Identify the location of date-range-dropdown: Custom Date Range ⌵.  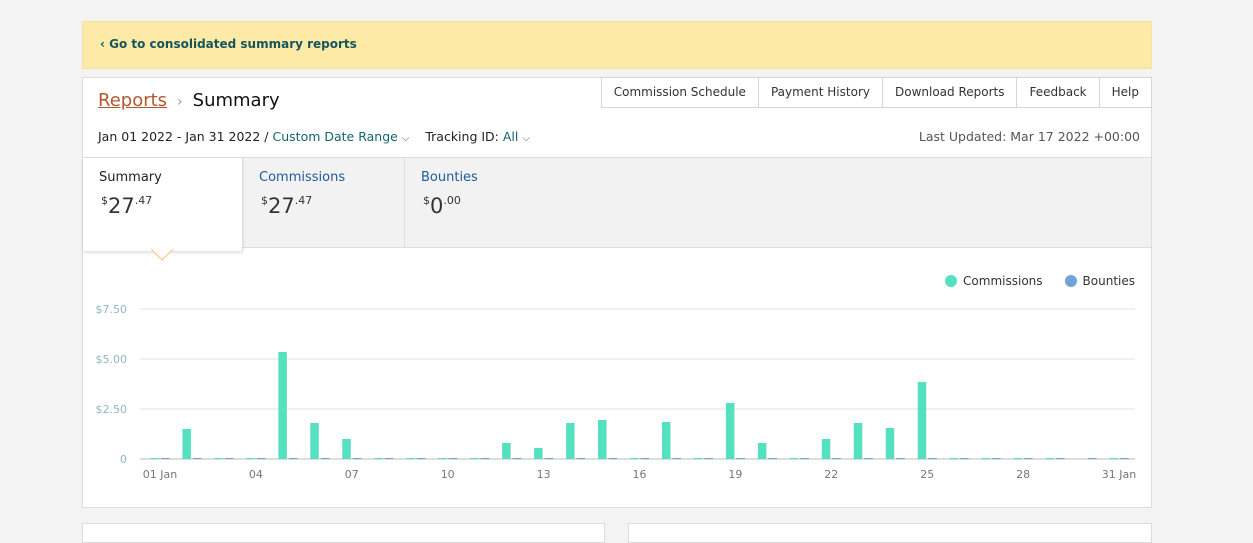
(341, 136).